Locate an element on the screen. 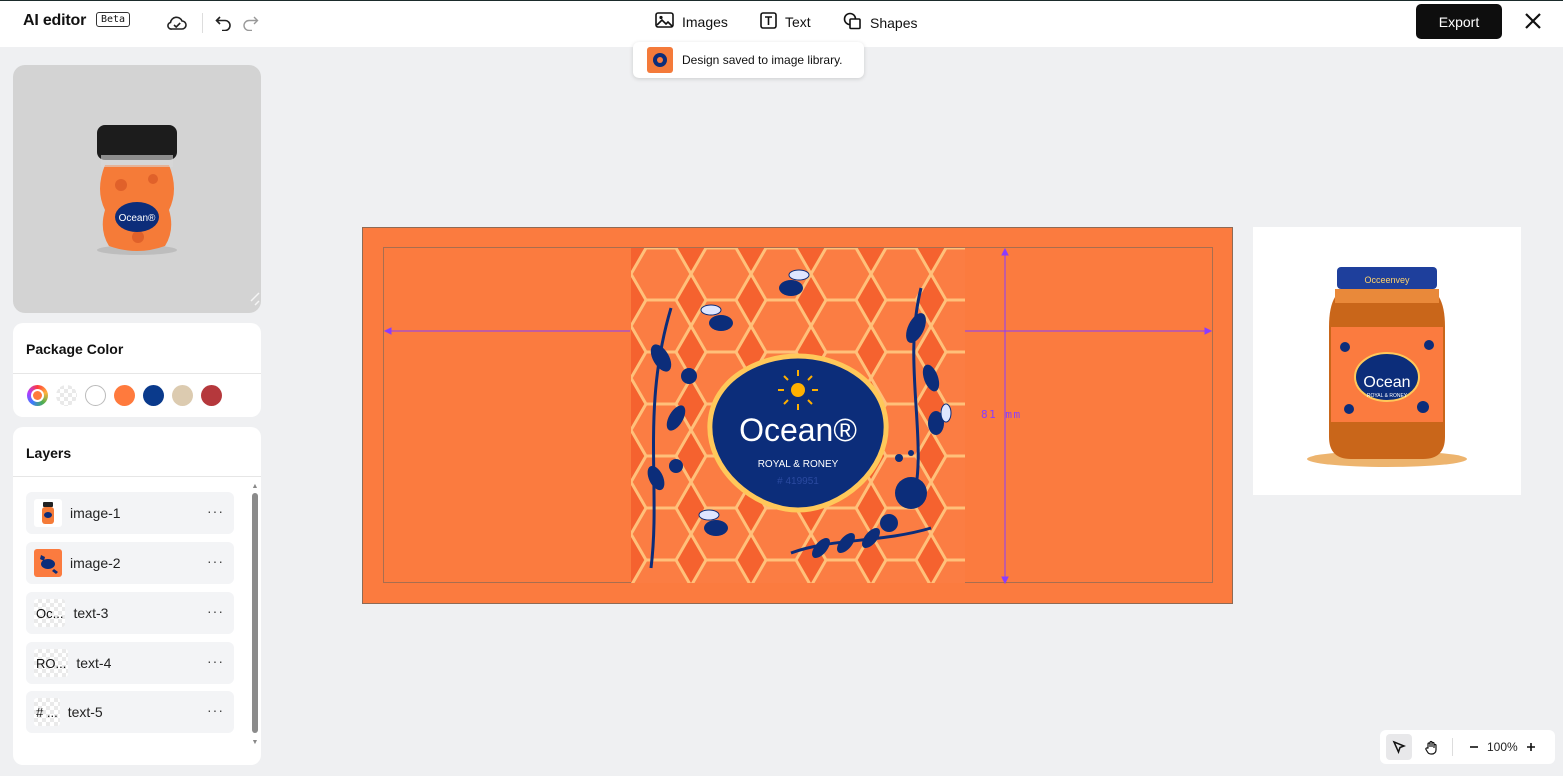 The height and width of the screenshot is (776, 1563). app-title: AI editor is located at coordinates (55, 20).